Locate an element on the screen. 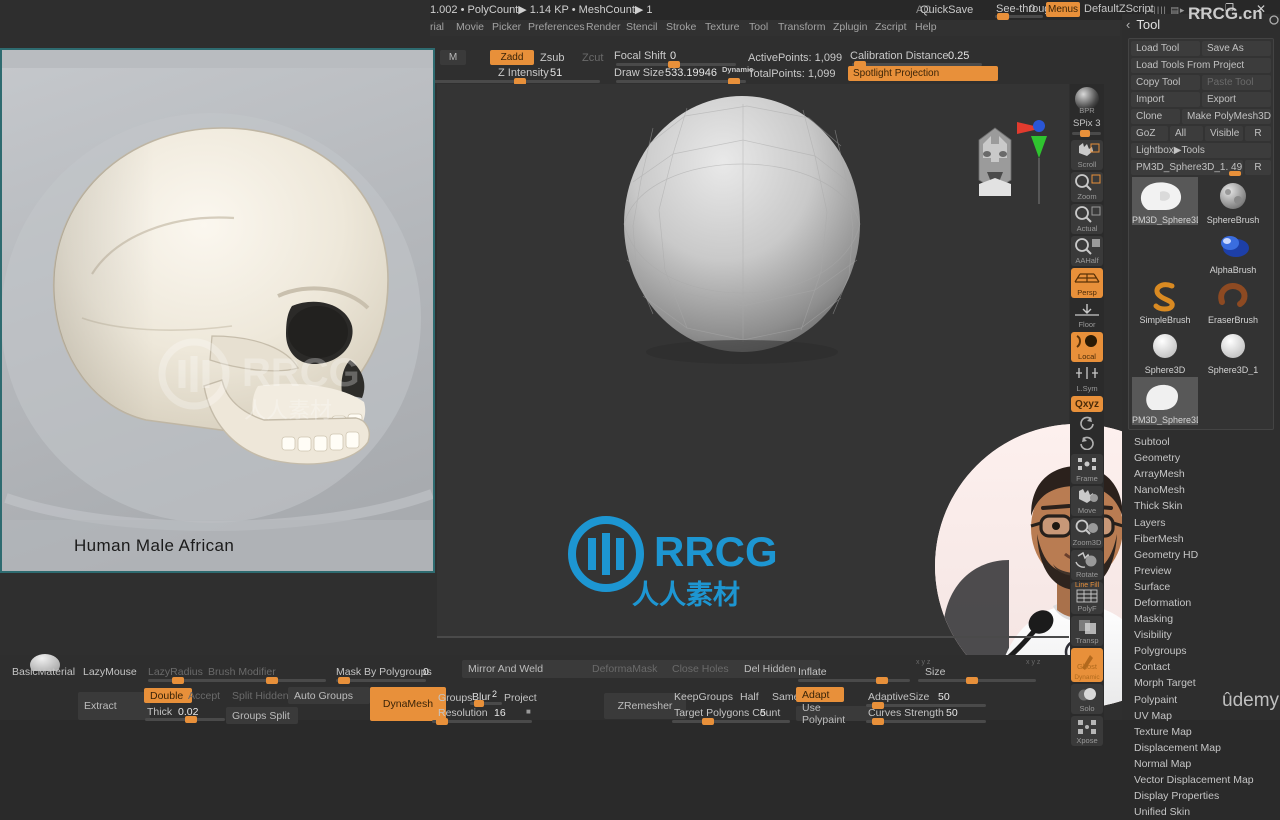 The height and width of the screenshot is (820, 1280). tool-section-display-properties: Display Properties is located at coordinates (1201, 796).